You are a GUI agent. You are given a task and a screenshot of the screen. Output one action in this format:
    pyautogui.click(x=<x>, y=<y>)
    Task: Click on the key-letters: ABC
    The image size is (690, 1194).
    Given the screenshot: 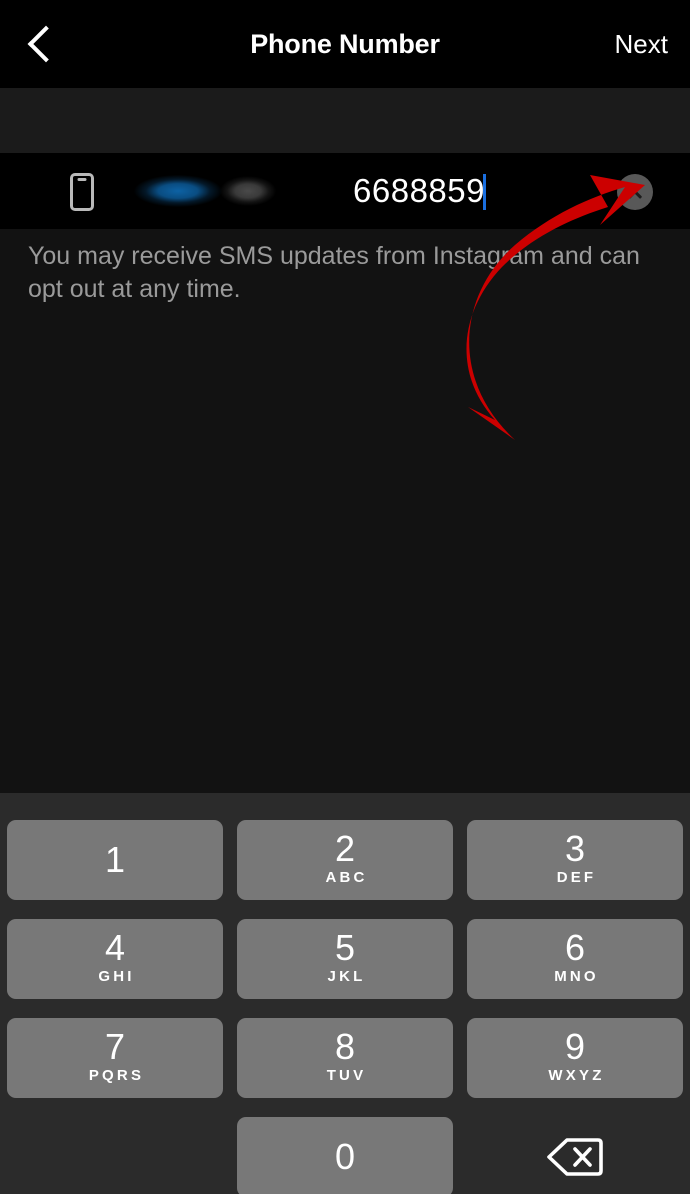 What is the action you would take?
    pyautogui.click(x=346, y=877)
    